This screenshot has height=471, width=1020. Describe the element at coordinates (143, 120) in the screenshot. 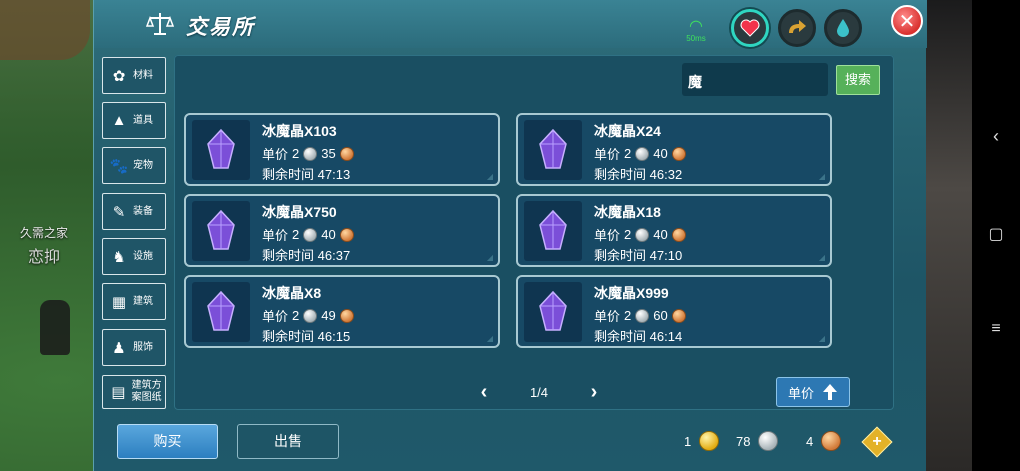

I see `sidebar-item-label: 道具` at that location.